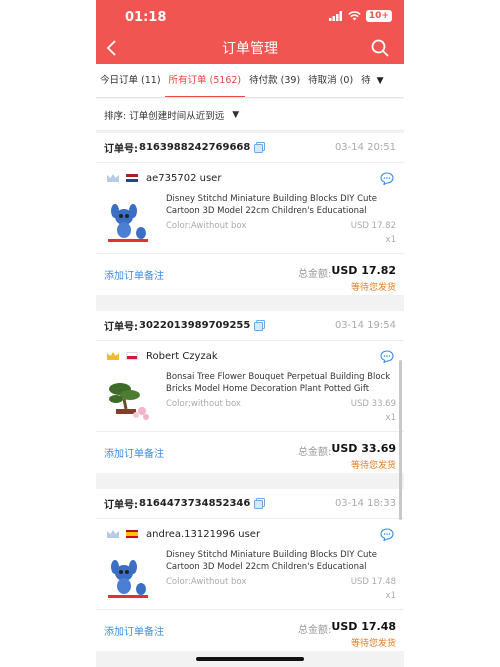 This screenshot has height=667, width=500. What do you see at coordinates (250, 32) in the screenshot?
I see `app-header: 01:18 10+ 订单管理` at bounding box center [250, 32].